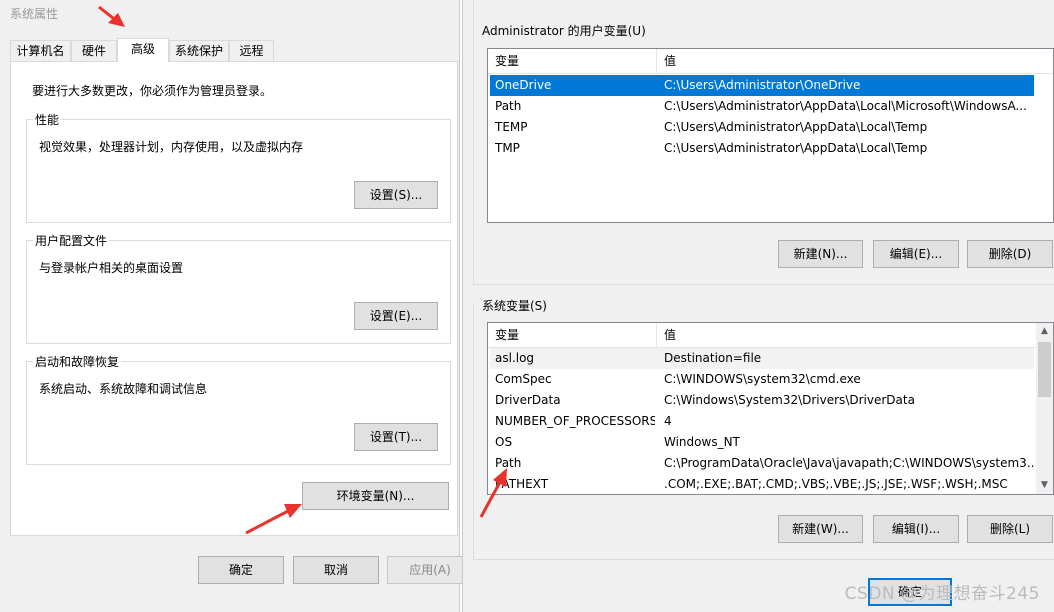  Describe the element at coordinates (762, 421) in the screenshot. I see `system-variable-row: NUMBER_OF_PROCESSORS 4` at that location.